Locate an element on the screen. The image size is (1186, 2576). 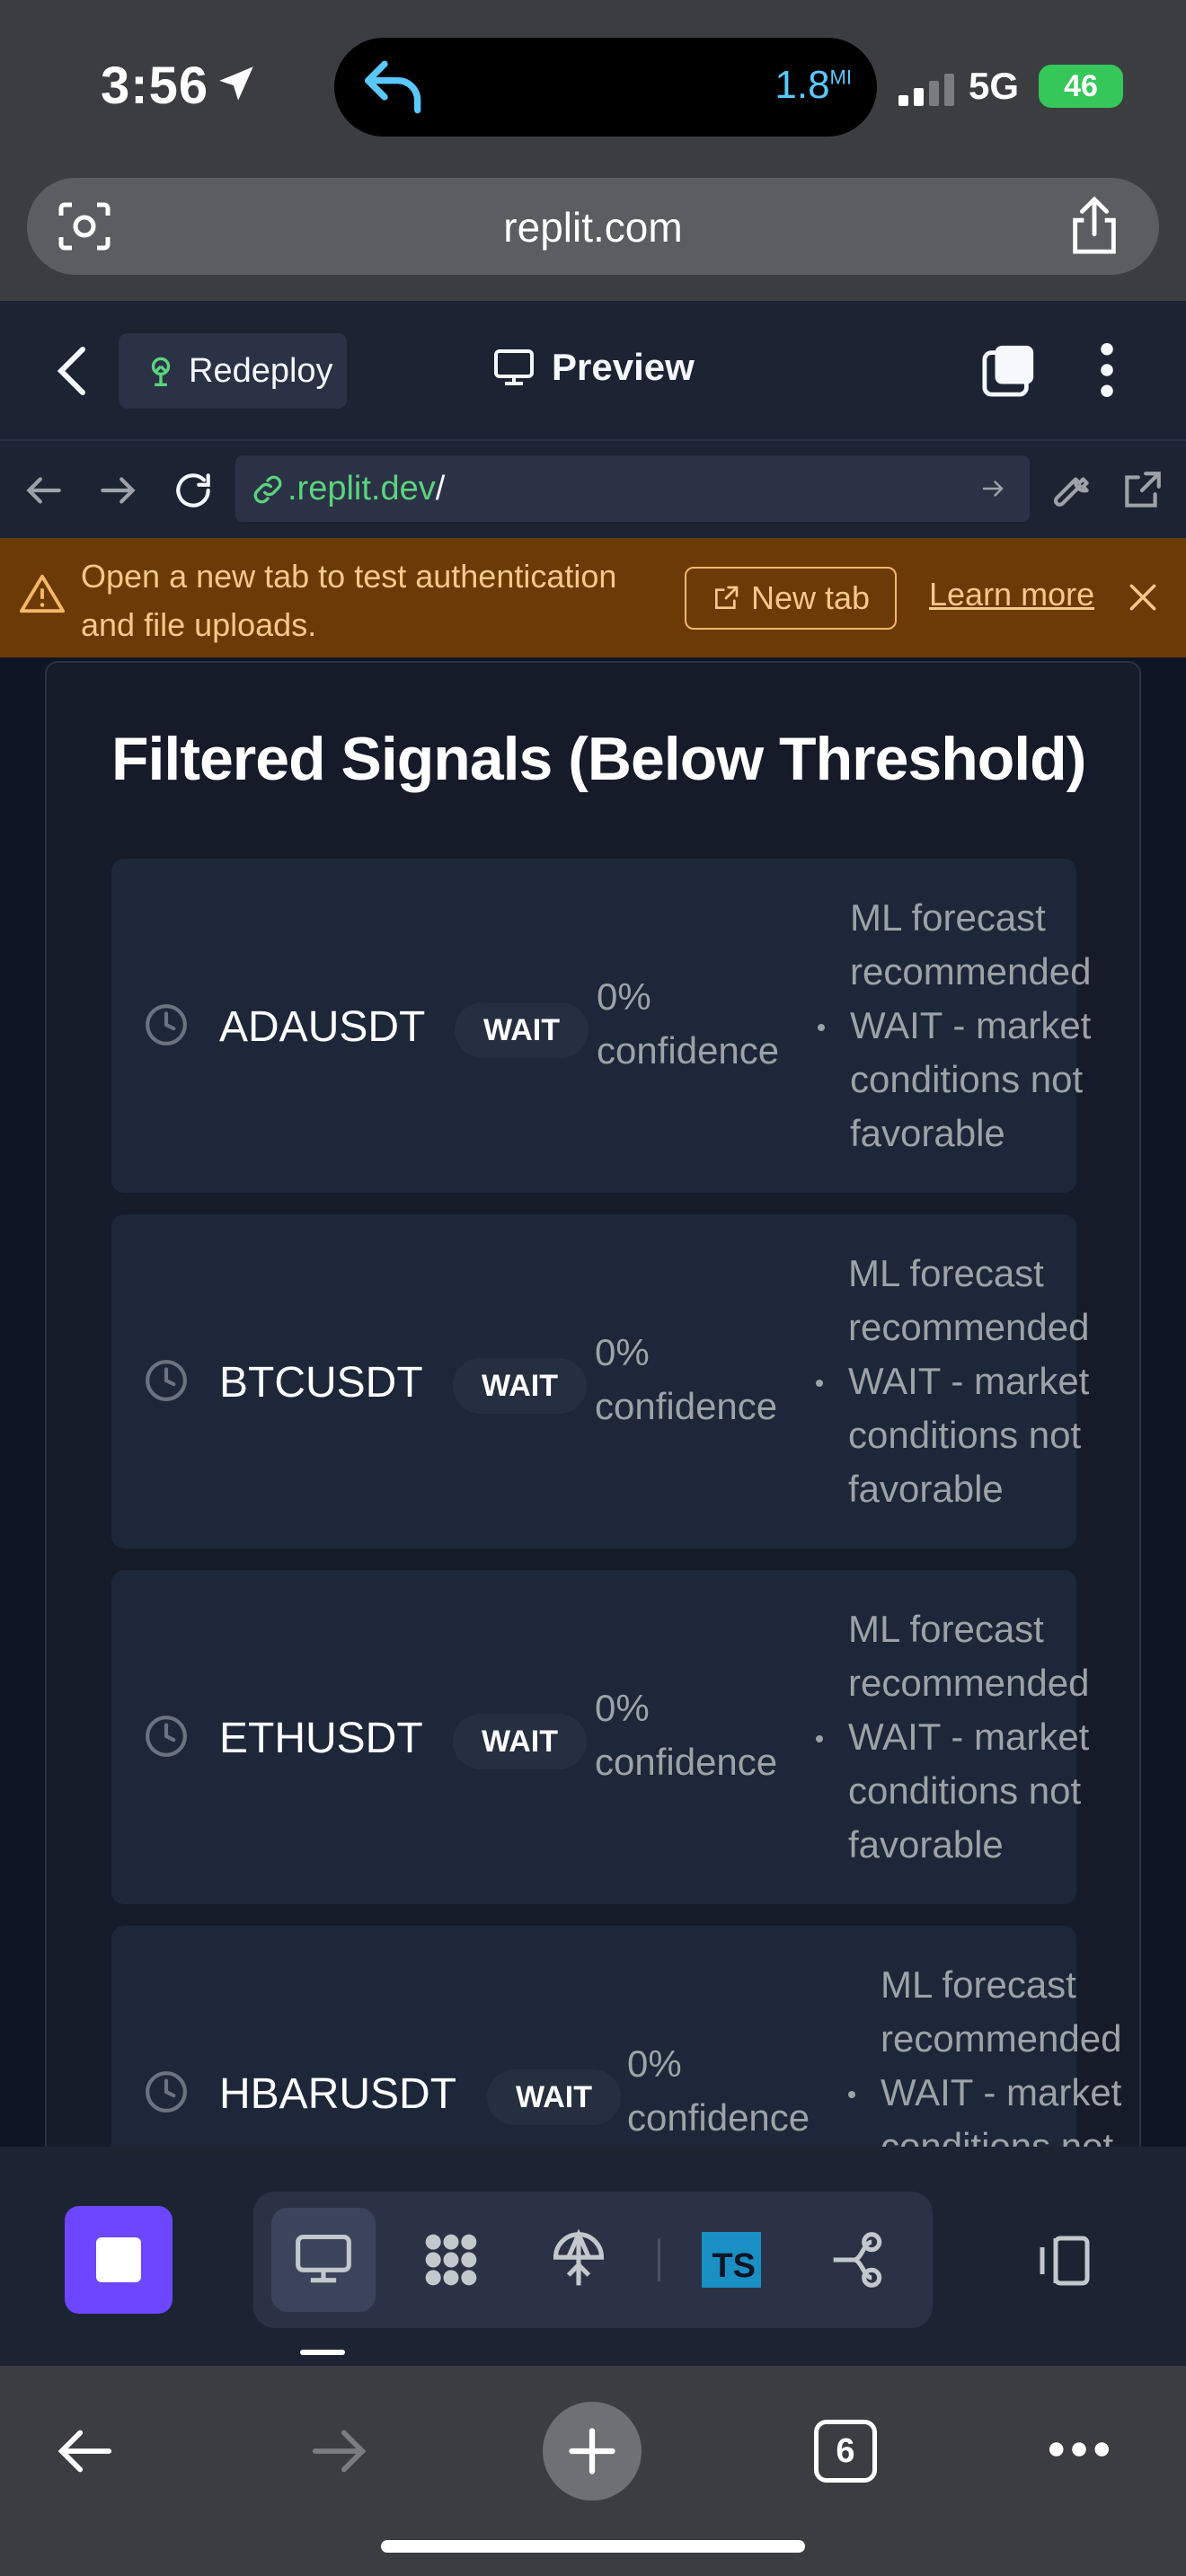
stop-button is located at coordinates (119, 2260).